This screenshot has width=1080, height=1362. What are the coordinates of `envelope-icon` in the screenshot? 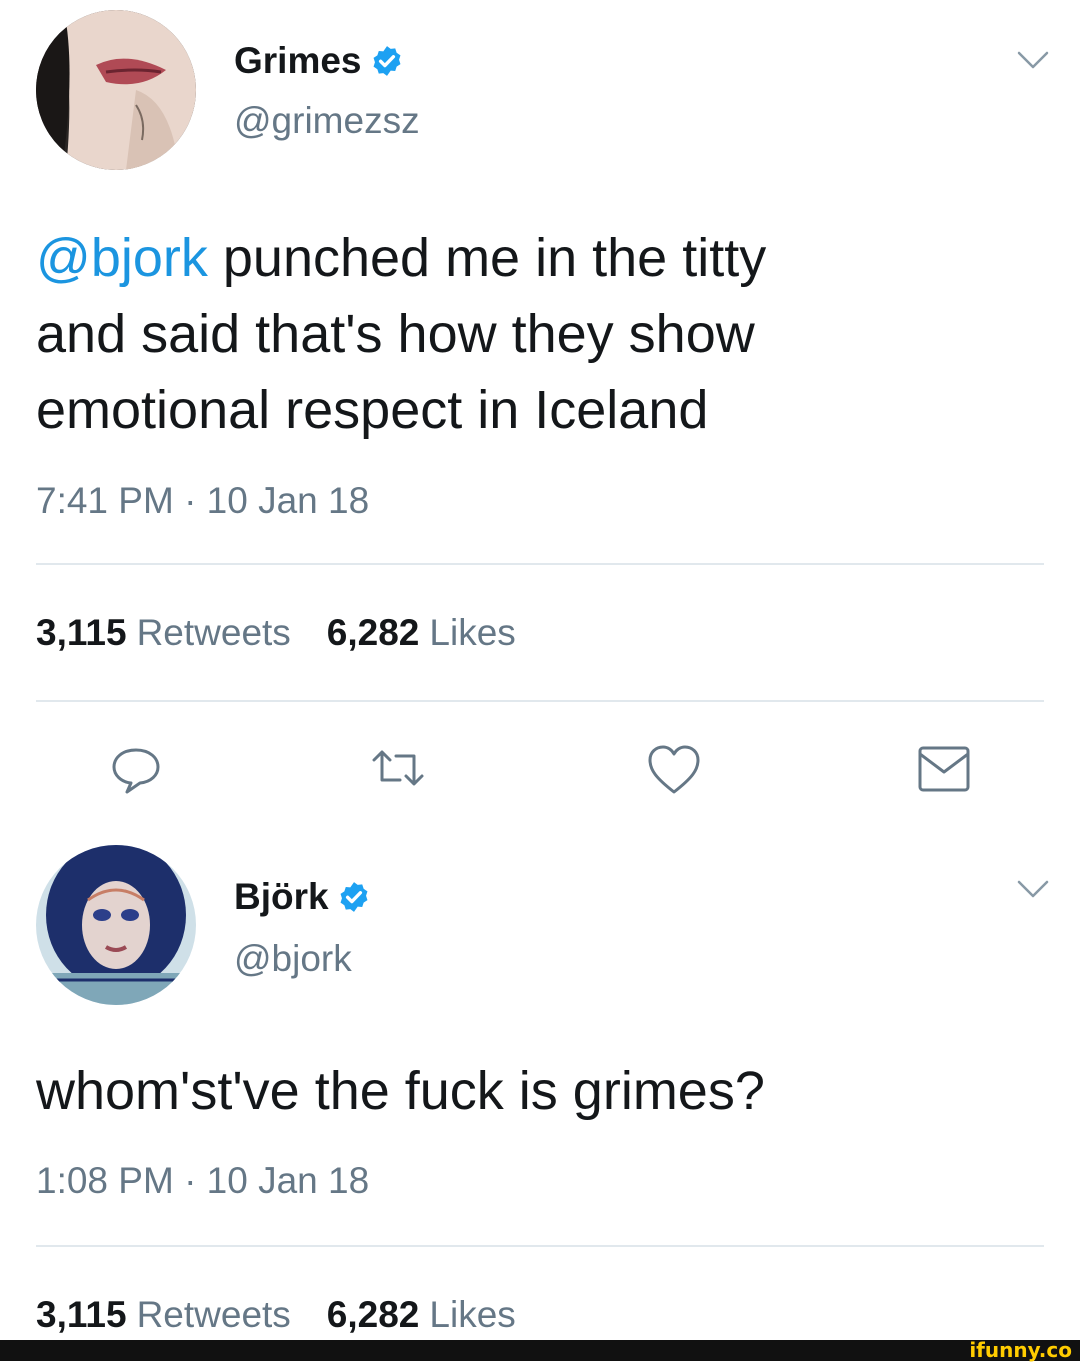 It's located at (944, 770).